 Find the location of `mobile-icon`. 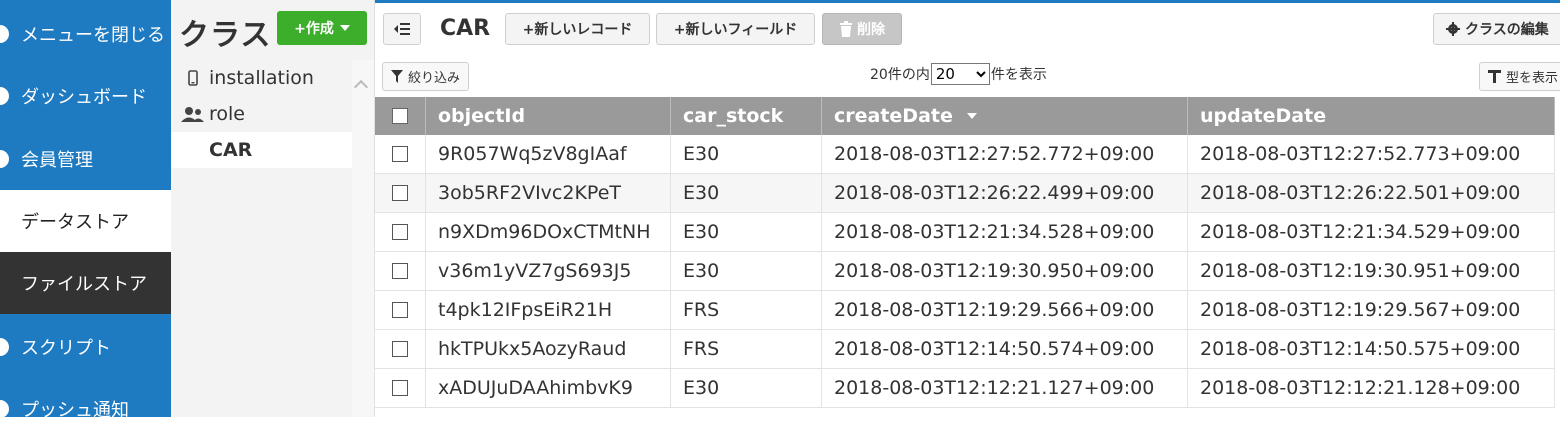

mobile-icon is located at coordinates (193, 78).